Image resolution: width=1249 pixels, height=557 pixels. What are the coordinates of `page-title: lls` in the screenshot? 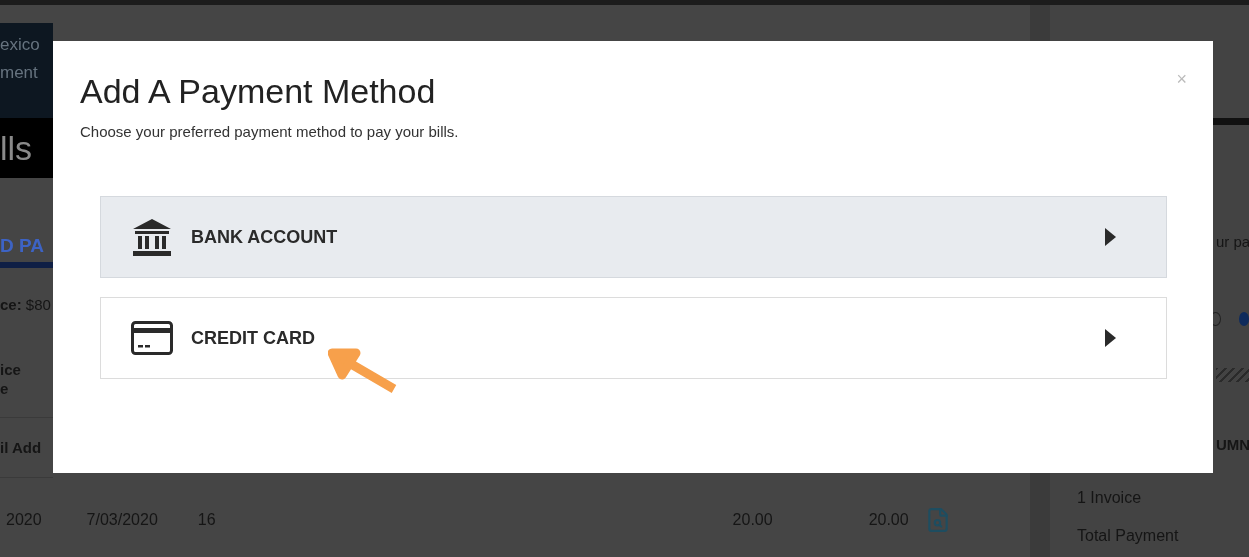 It's located at (16, 148).